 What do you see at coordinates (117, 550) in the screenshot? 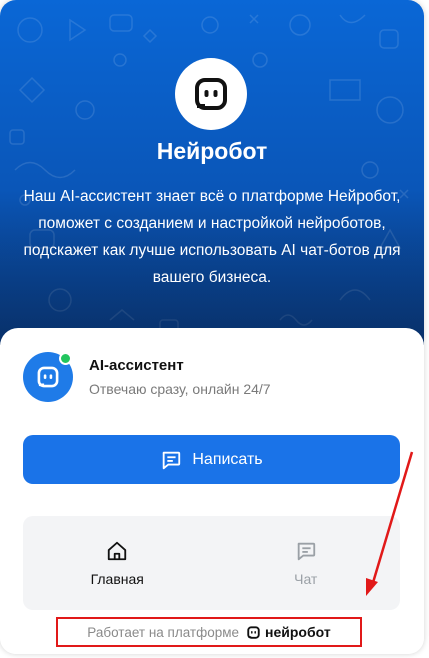
I see `home-icon` at bounding box center [117, 550].